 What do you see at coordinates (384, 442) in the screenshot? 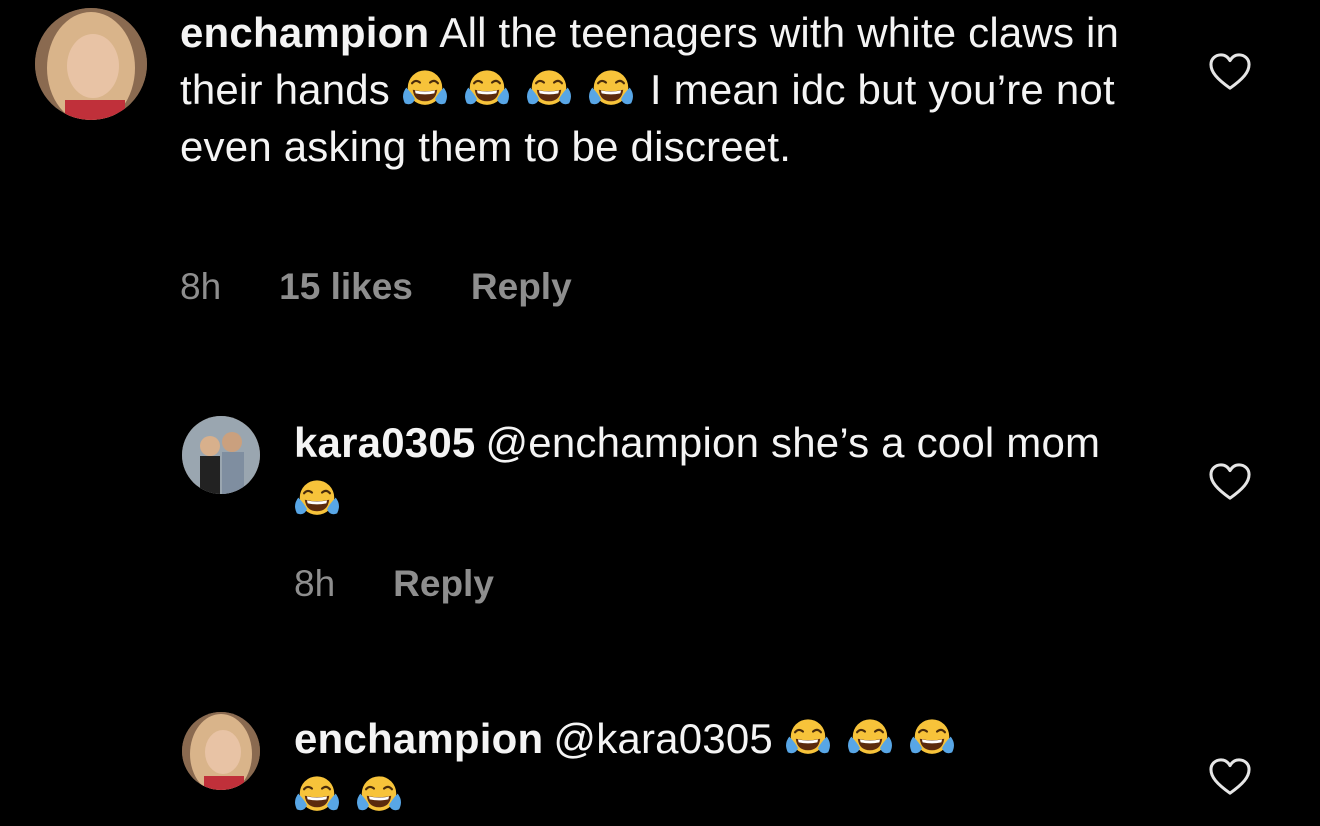
I see `comment-username: kara0305` at bounding box center [384, 442].